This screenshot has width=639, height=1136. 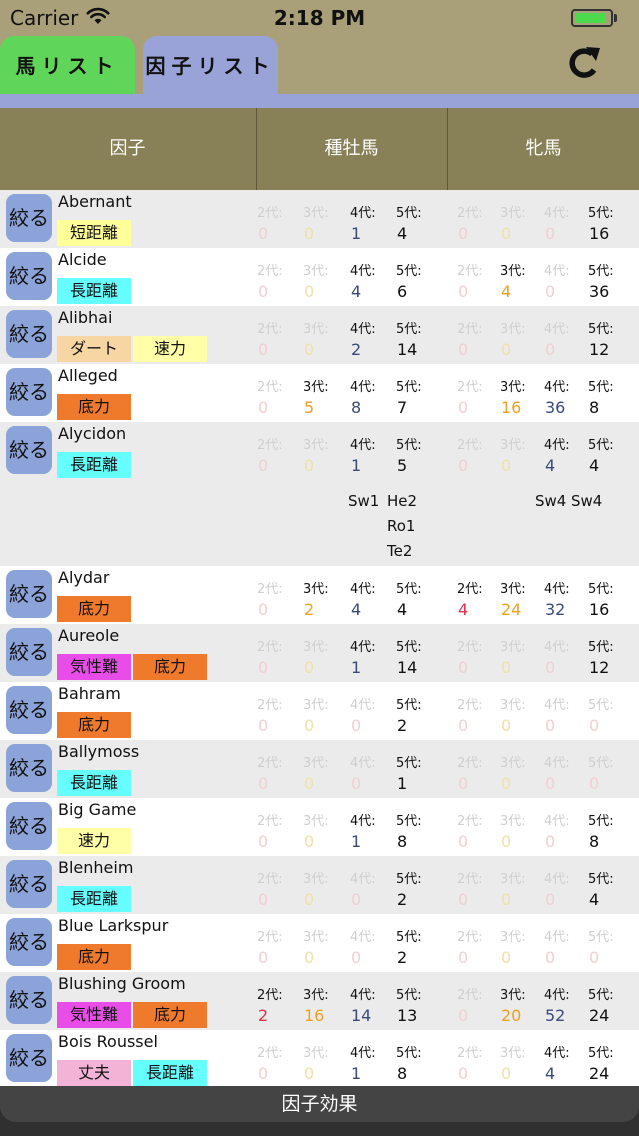 What do you see at coordinates (319, 1104) in the screenshot?
I see `factor-effect-button: 因子効果` at bounding box center [319, 1104].